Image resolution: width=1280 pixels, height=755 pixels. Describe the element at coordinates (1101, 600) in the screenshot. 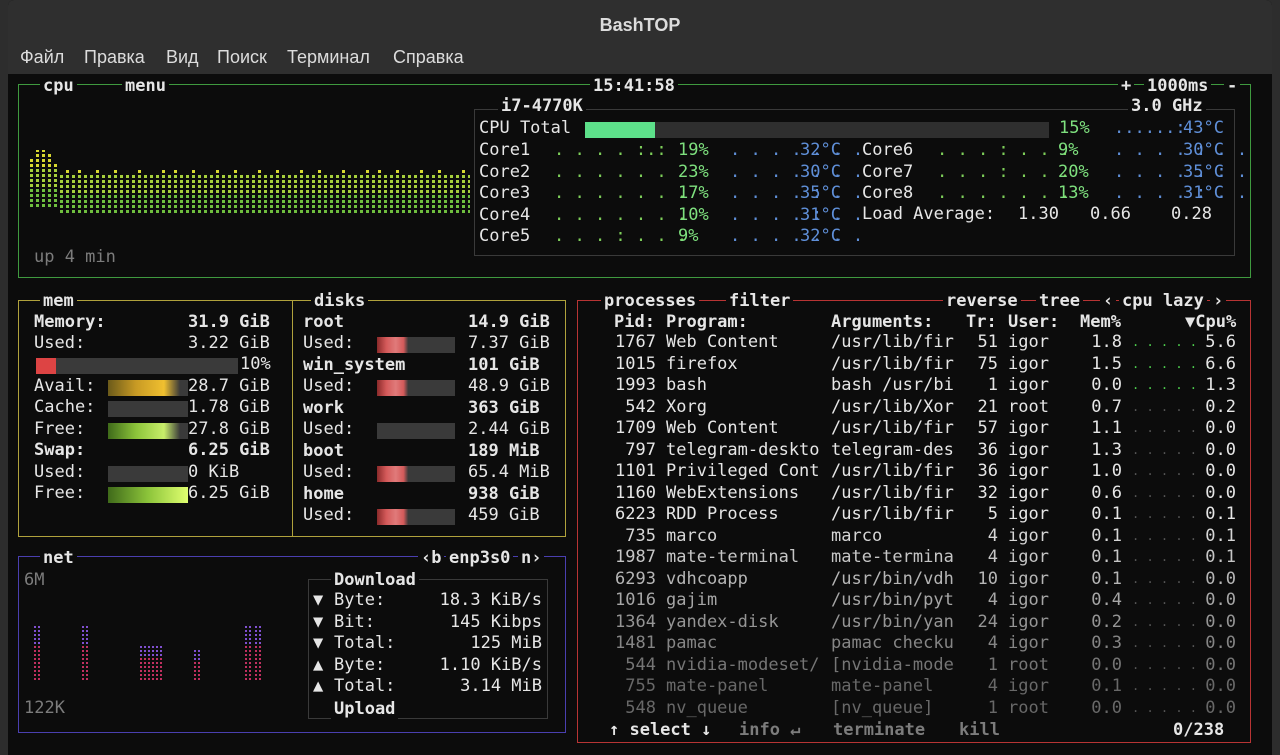

I see `proc-mem: 0.4` at that location.